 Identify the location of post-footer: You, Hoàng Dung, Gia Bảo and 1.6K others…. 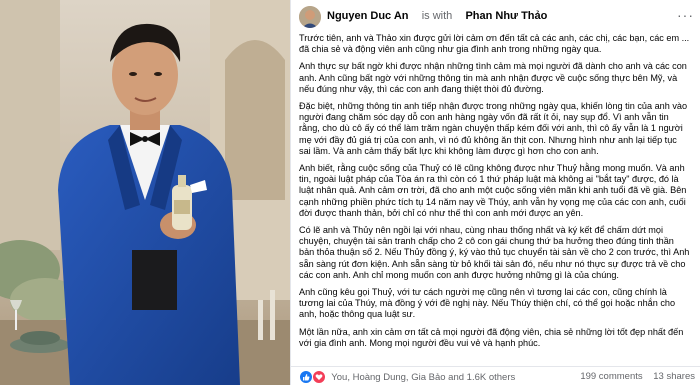
(495, 376).